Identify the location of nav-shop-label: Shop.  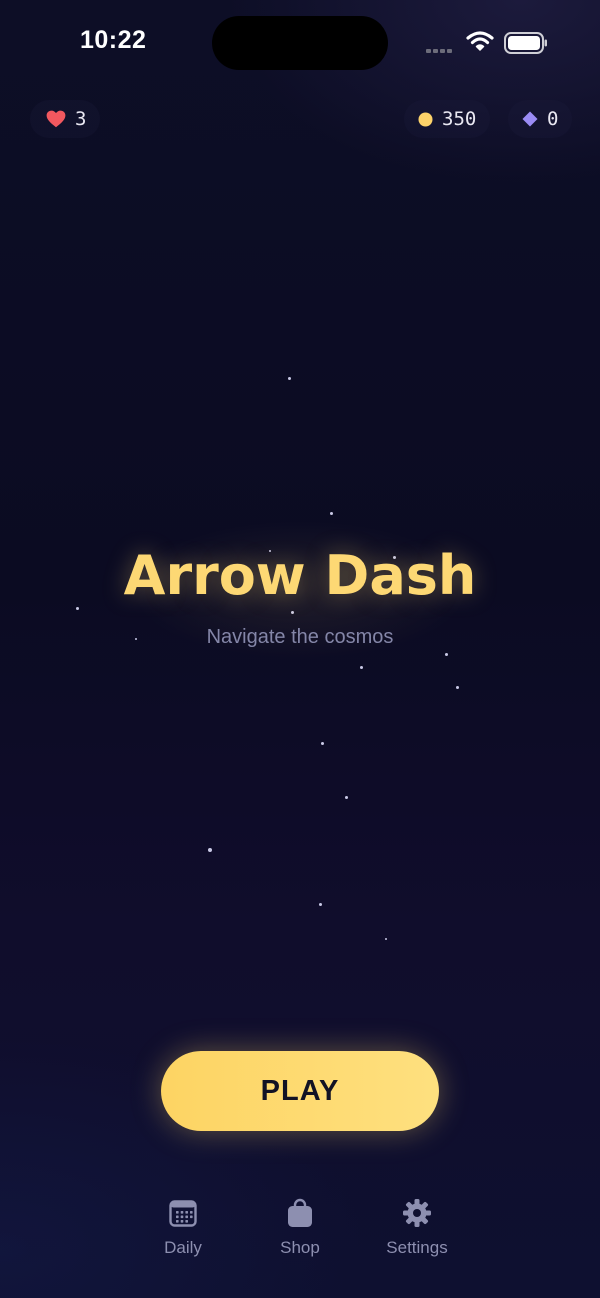
(300, 1247).